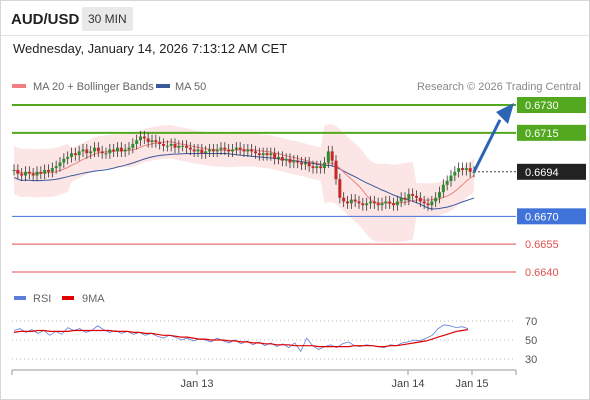  What do you see at coordinates (19, 86) in the screenshot?
I see `ma20-legend-swatch` at bounding box center [19, 86].